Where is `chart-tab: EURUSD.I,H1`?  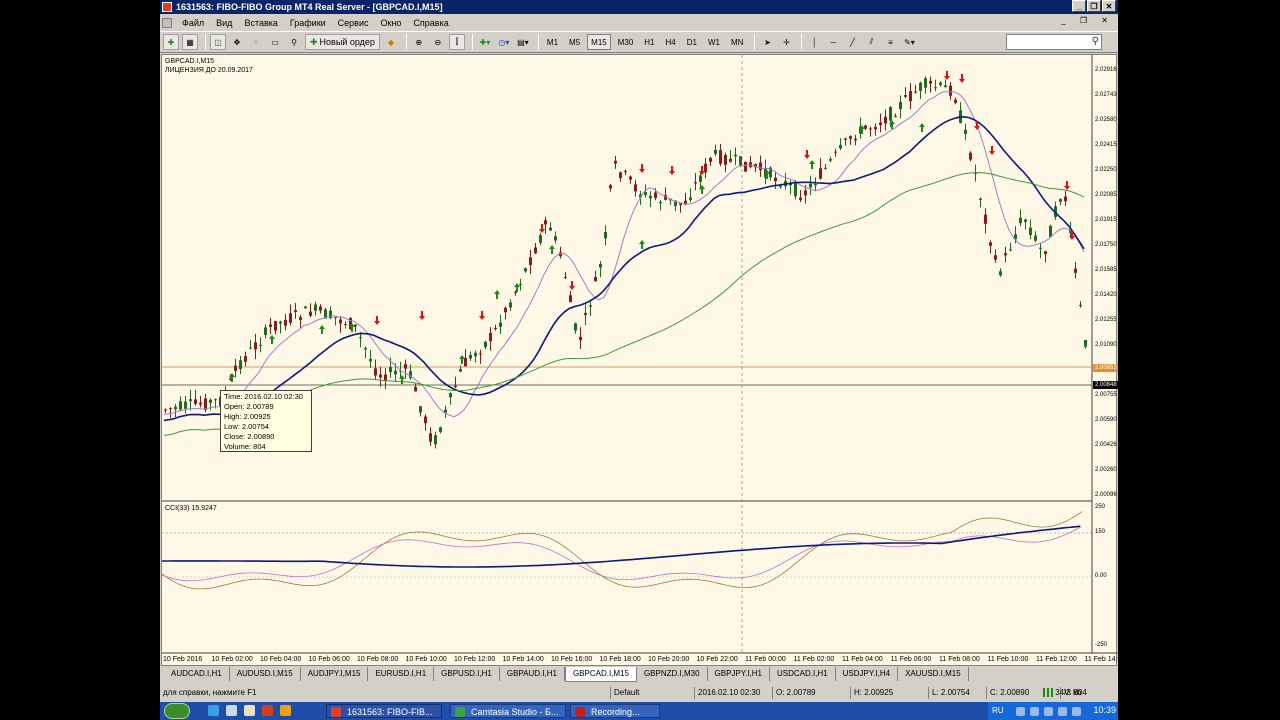
chart-tab: EURUSD.I,H1 is located at coordinates (401, 674).